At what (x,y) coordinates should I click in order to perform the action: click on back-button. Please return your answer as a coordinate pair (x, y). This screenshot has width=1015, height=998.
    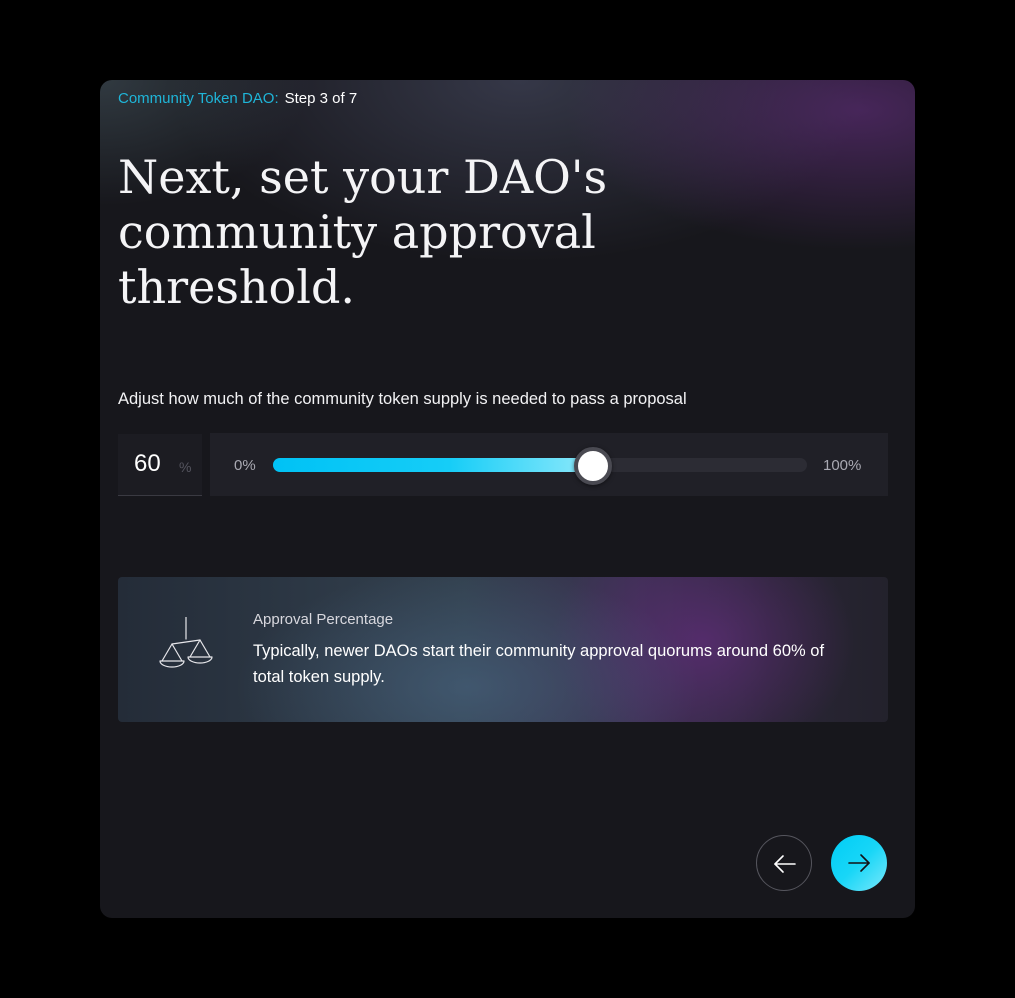
    Looking at the image, I should click on (784, 863).